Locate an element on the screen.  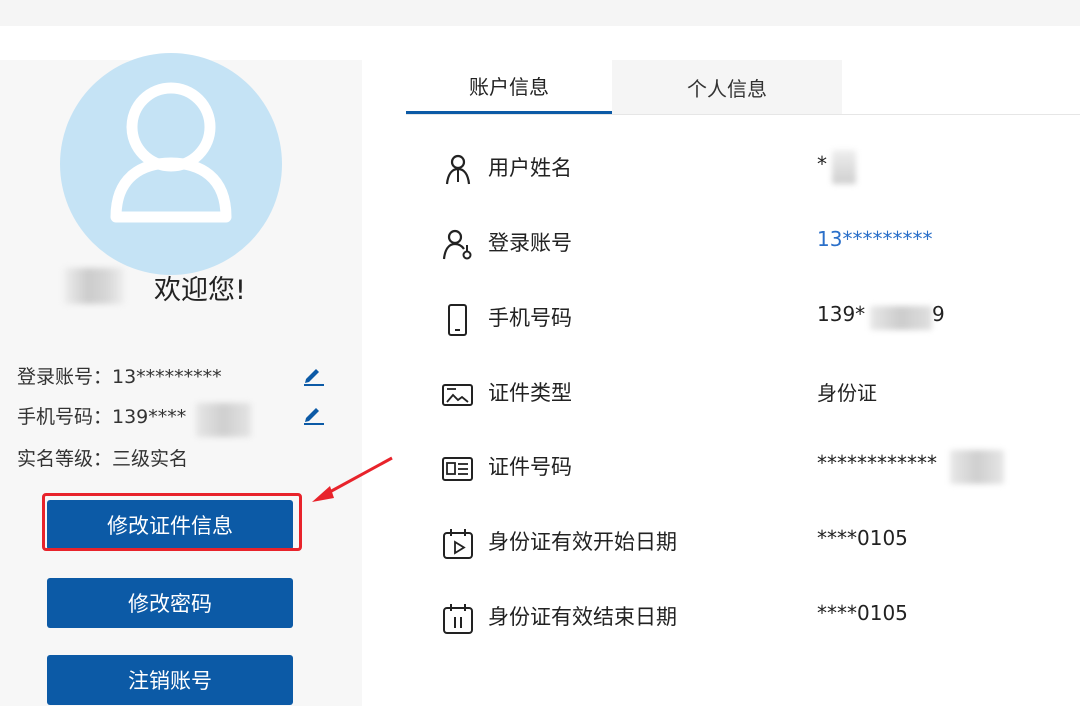
phone-number-info: 手机号码：139**** is located at coordinates (101, 415).